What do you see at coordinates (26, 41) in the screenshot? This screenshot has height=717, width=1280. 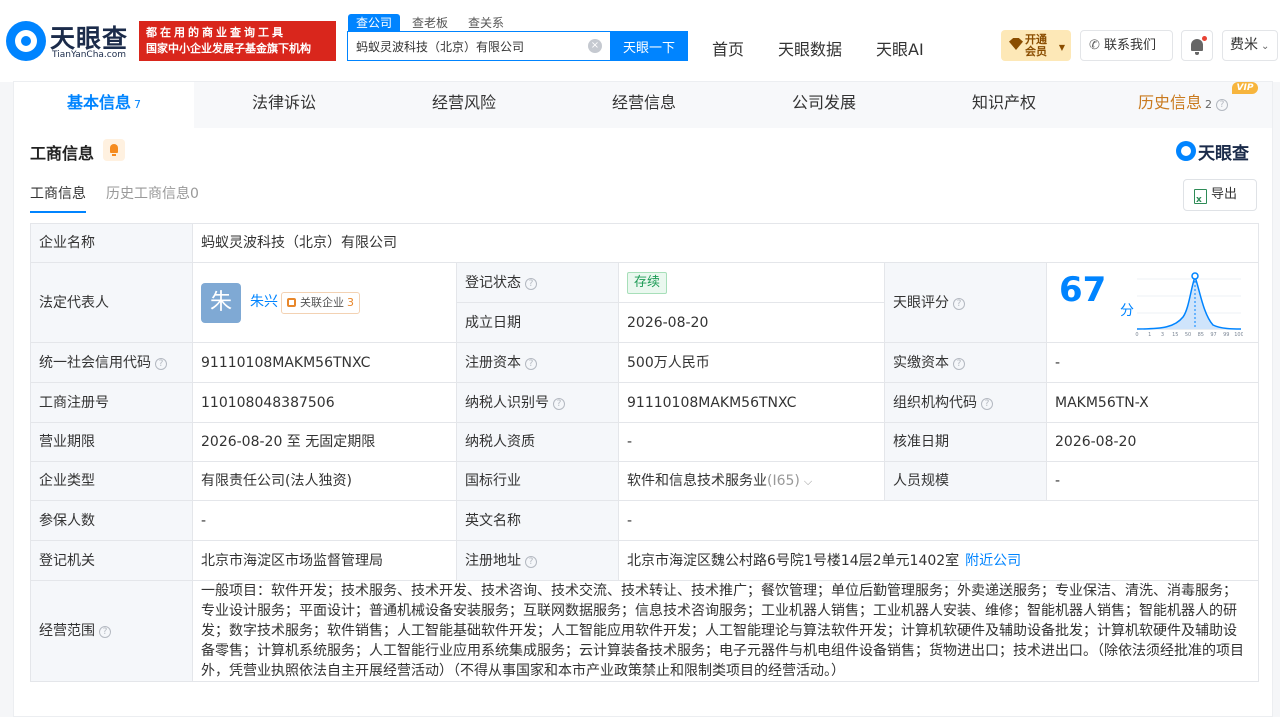 I see `eye-logo-icon` at bounding box center [26, 41].